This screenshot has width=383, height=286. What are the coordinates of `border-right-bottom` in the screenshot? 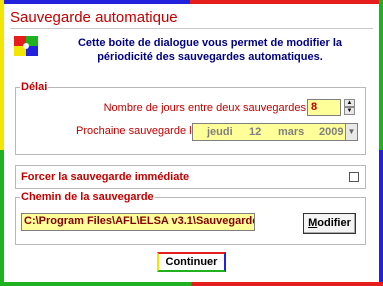 It's located at (381, 218).